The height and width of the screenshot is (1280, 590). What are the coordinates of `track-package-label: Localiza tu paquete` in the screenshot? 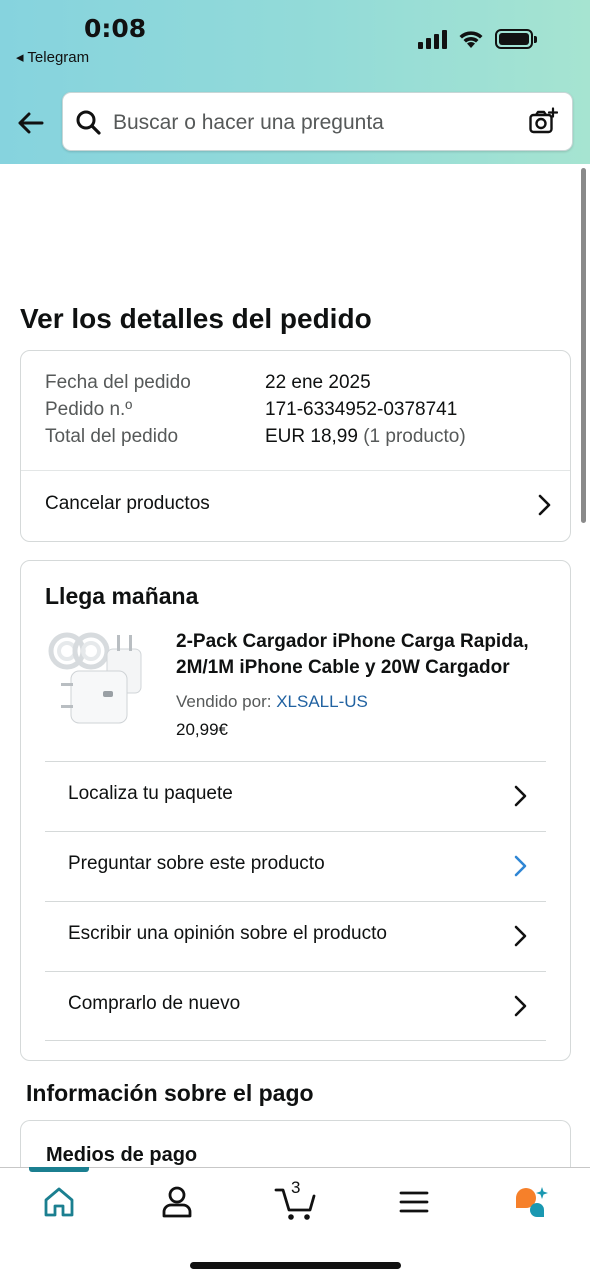 It's located at (150, 793).